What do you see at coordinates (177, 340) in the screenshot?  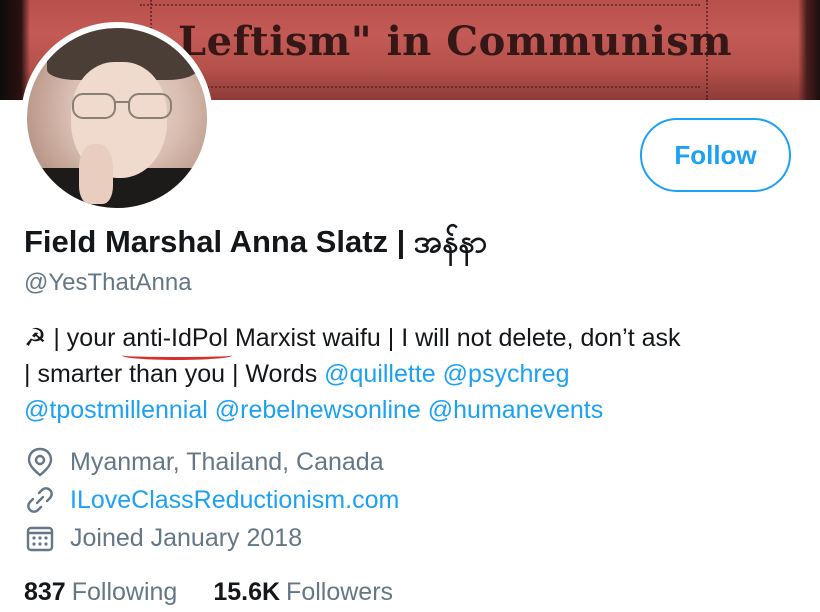 I see `bio-underlined-text: anti-IdPol` at bounding box center [177, 340].